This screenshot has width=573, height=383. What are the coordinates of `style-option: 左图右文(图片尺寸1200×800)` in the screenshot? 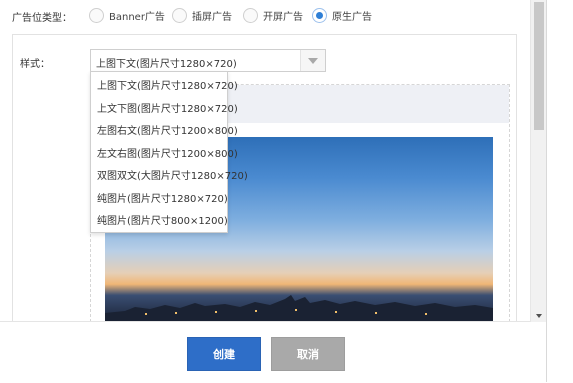 It's located at (164, 132).